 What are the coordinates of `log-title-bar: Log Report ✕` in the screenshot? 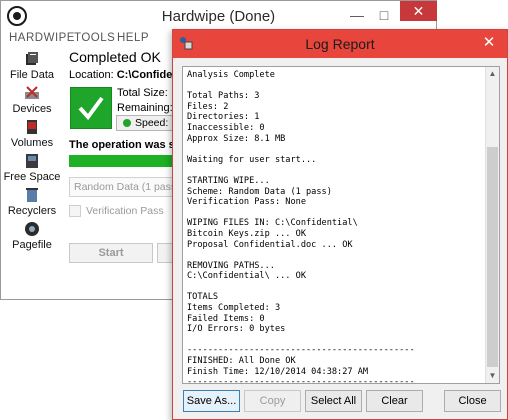 It's located at (340, 44).